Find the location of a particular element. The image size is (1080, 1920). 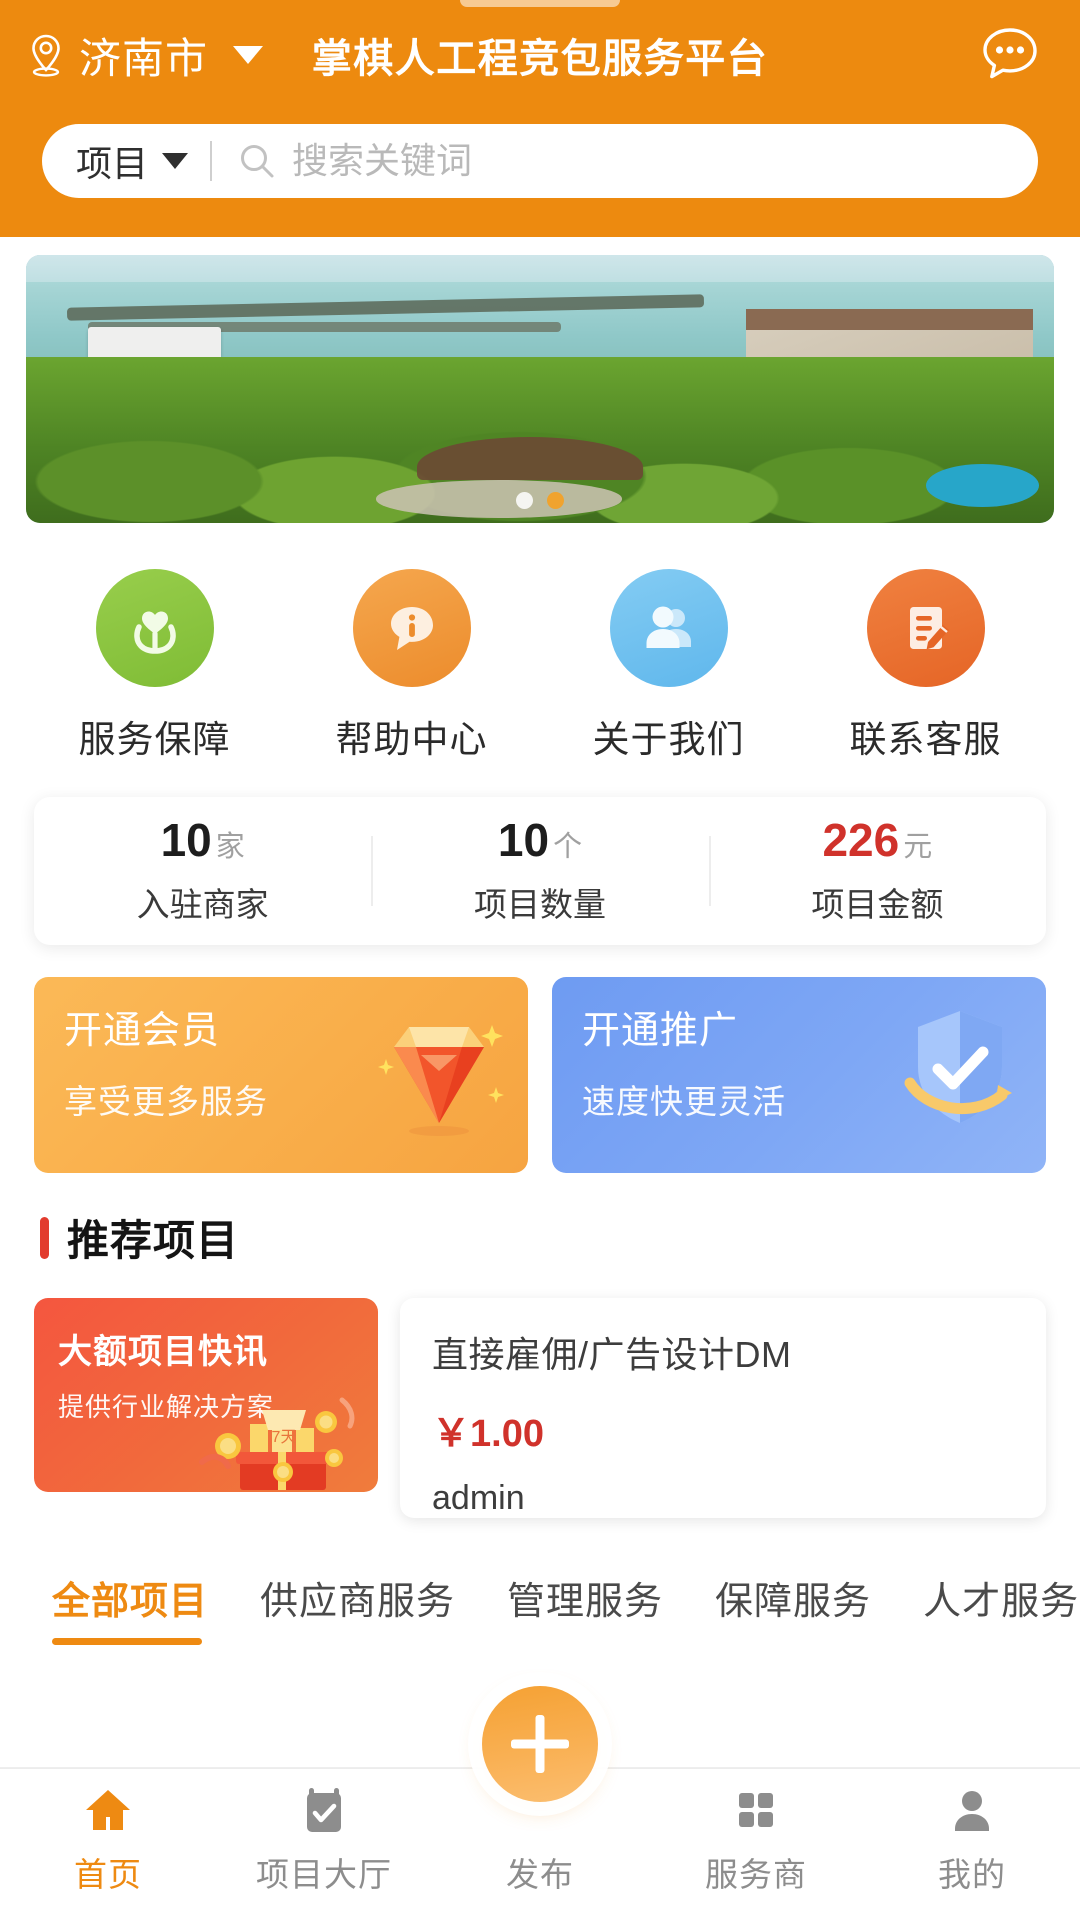

search-category-label: 项目 is located at coordinates (112, 163).